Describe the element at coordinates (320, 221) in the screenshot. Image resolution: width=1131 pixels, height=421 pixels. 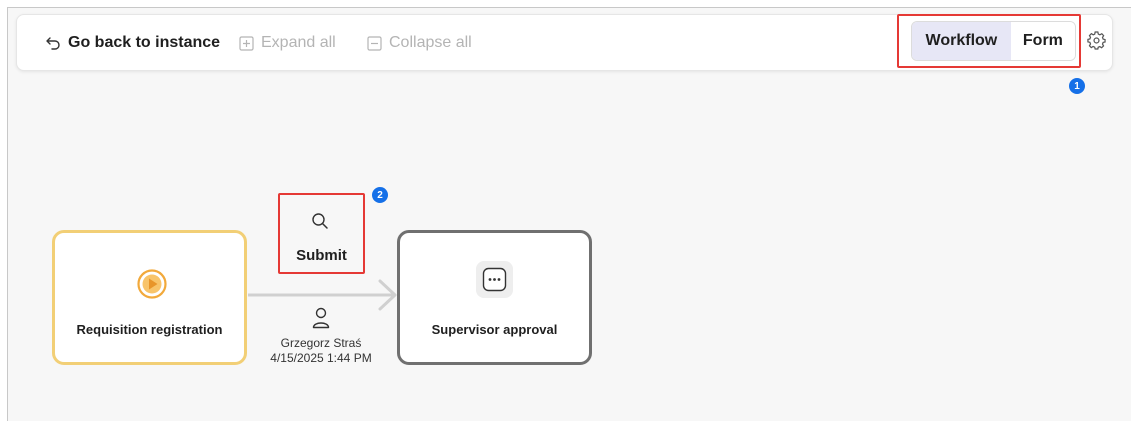
I see `search-icon` at that location.